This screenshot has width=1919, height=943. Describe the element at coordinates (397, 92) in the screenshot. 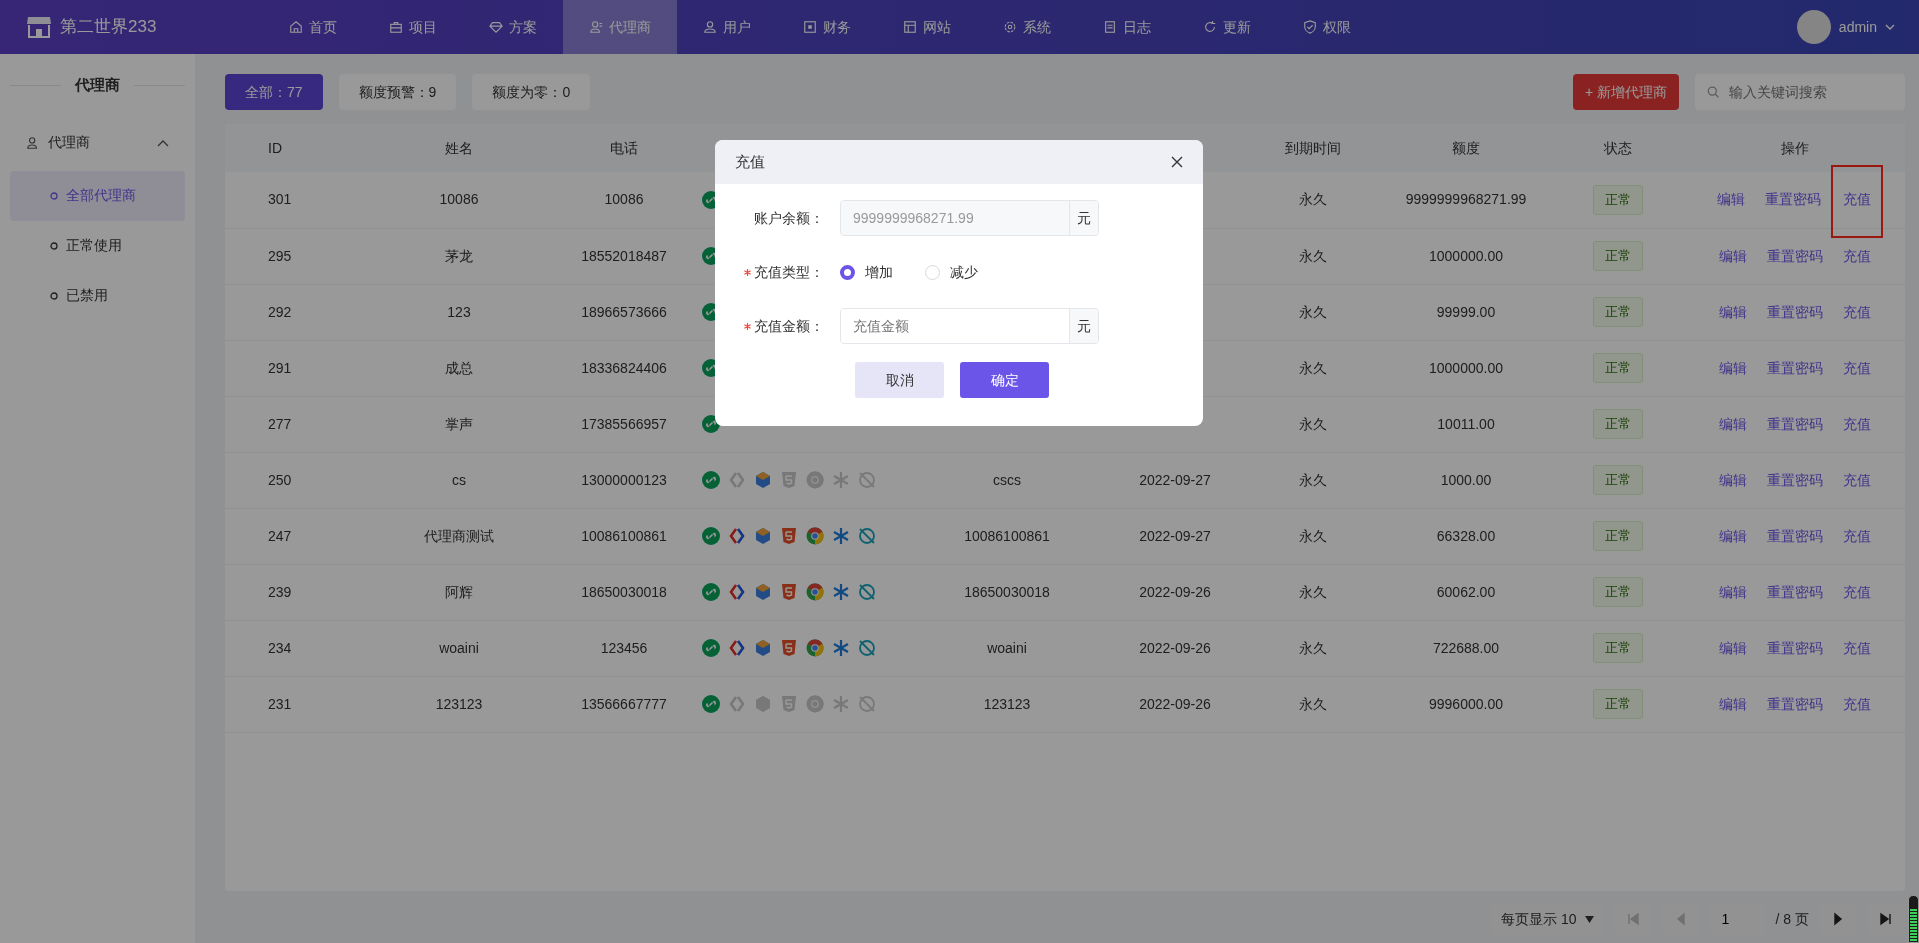

I see `filter-tab: 额度预警：9` at that location.